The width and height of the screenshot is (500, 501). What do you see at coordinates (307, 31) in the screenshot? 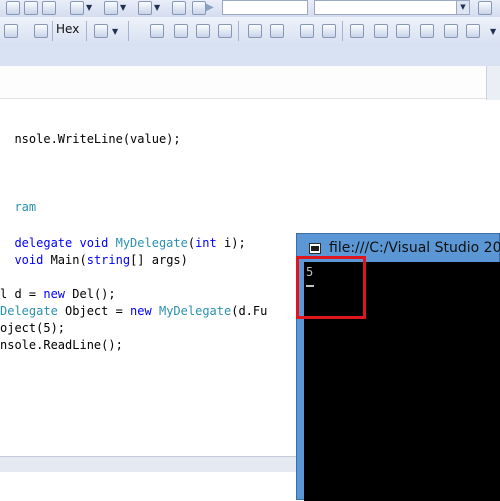
I see `comment-icon` at bounding box center [307, 31].